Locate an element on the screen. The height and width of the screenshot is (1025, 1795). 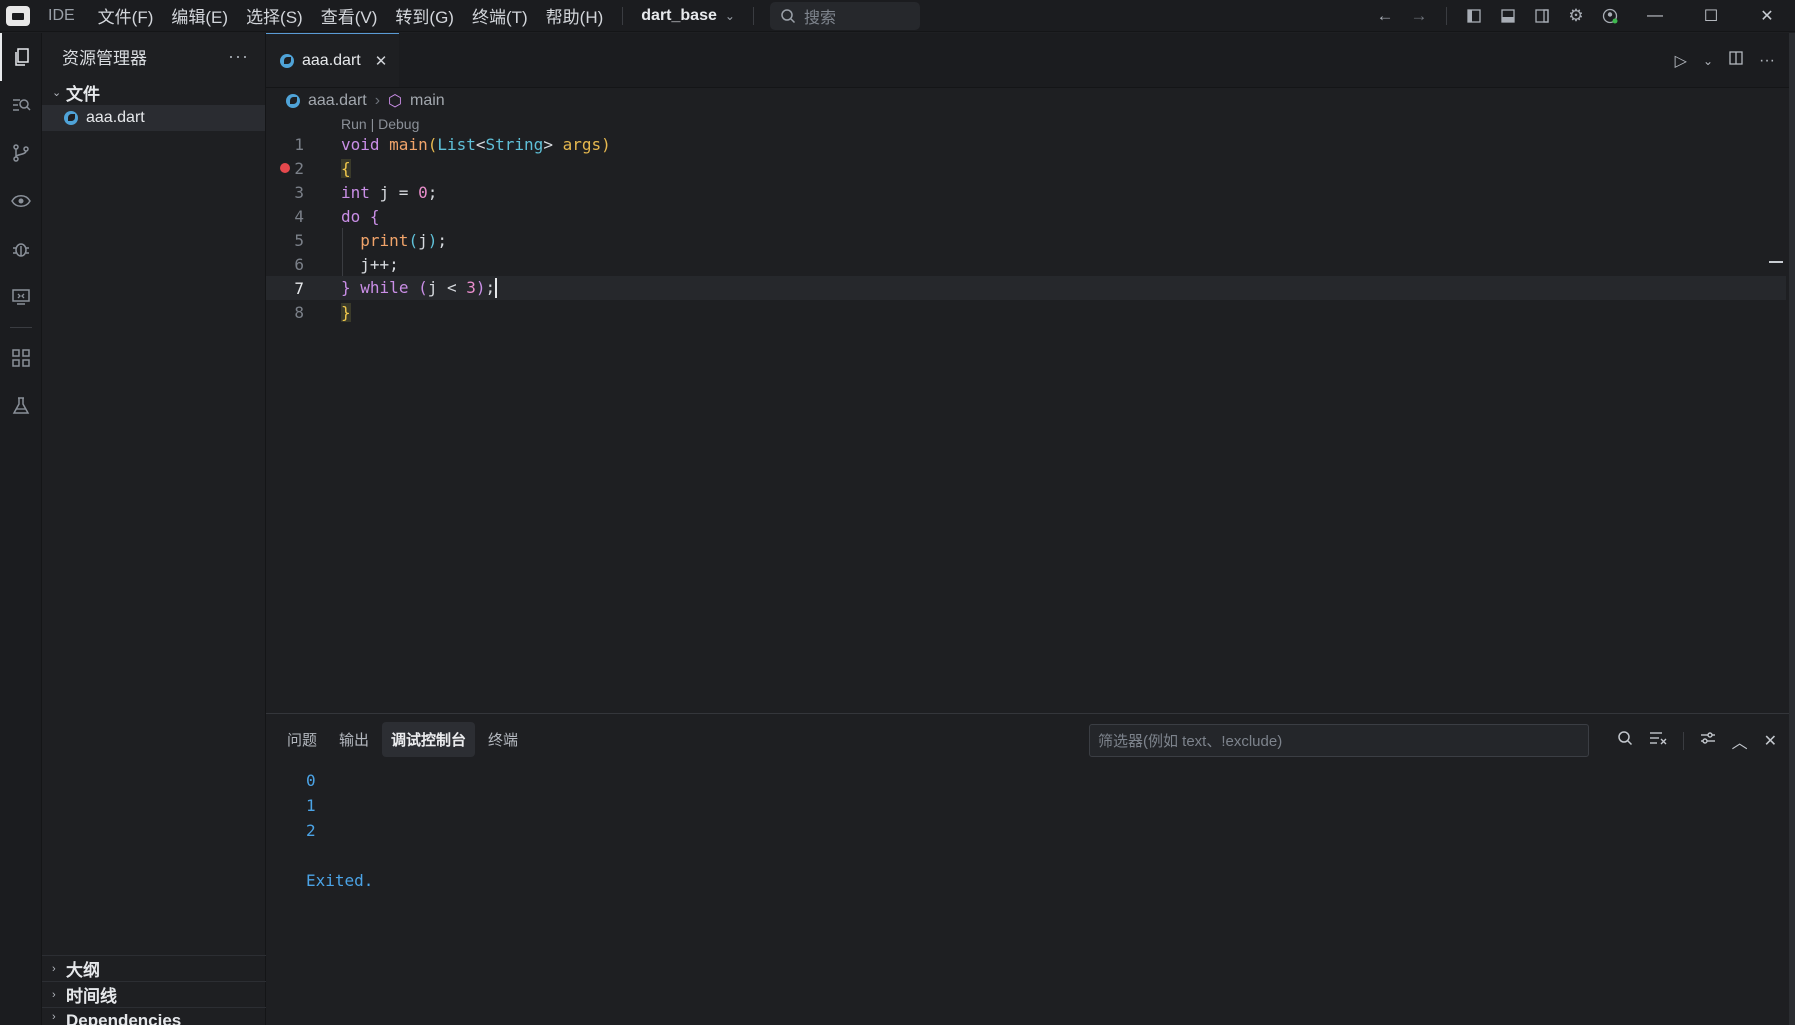
explorer-header: 资源管理器 ··· is located at coordinates (153, 56).